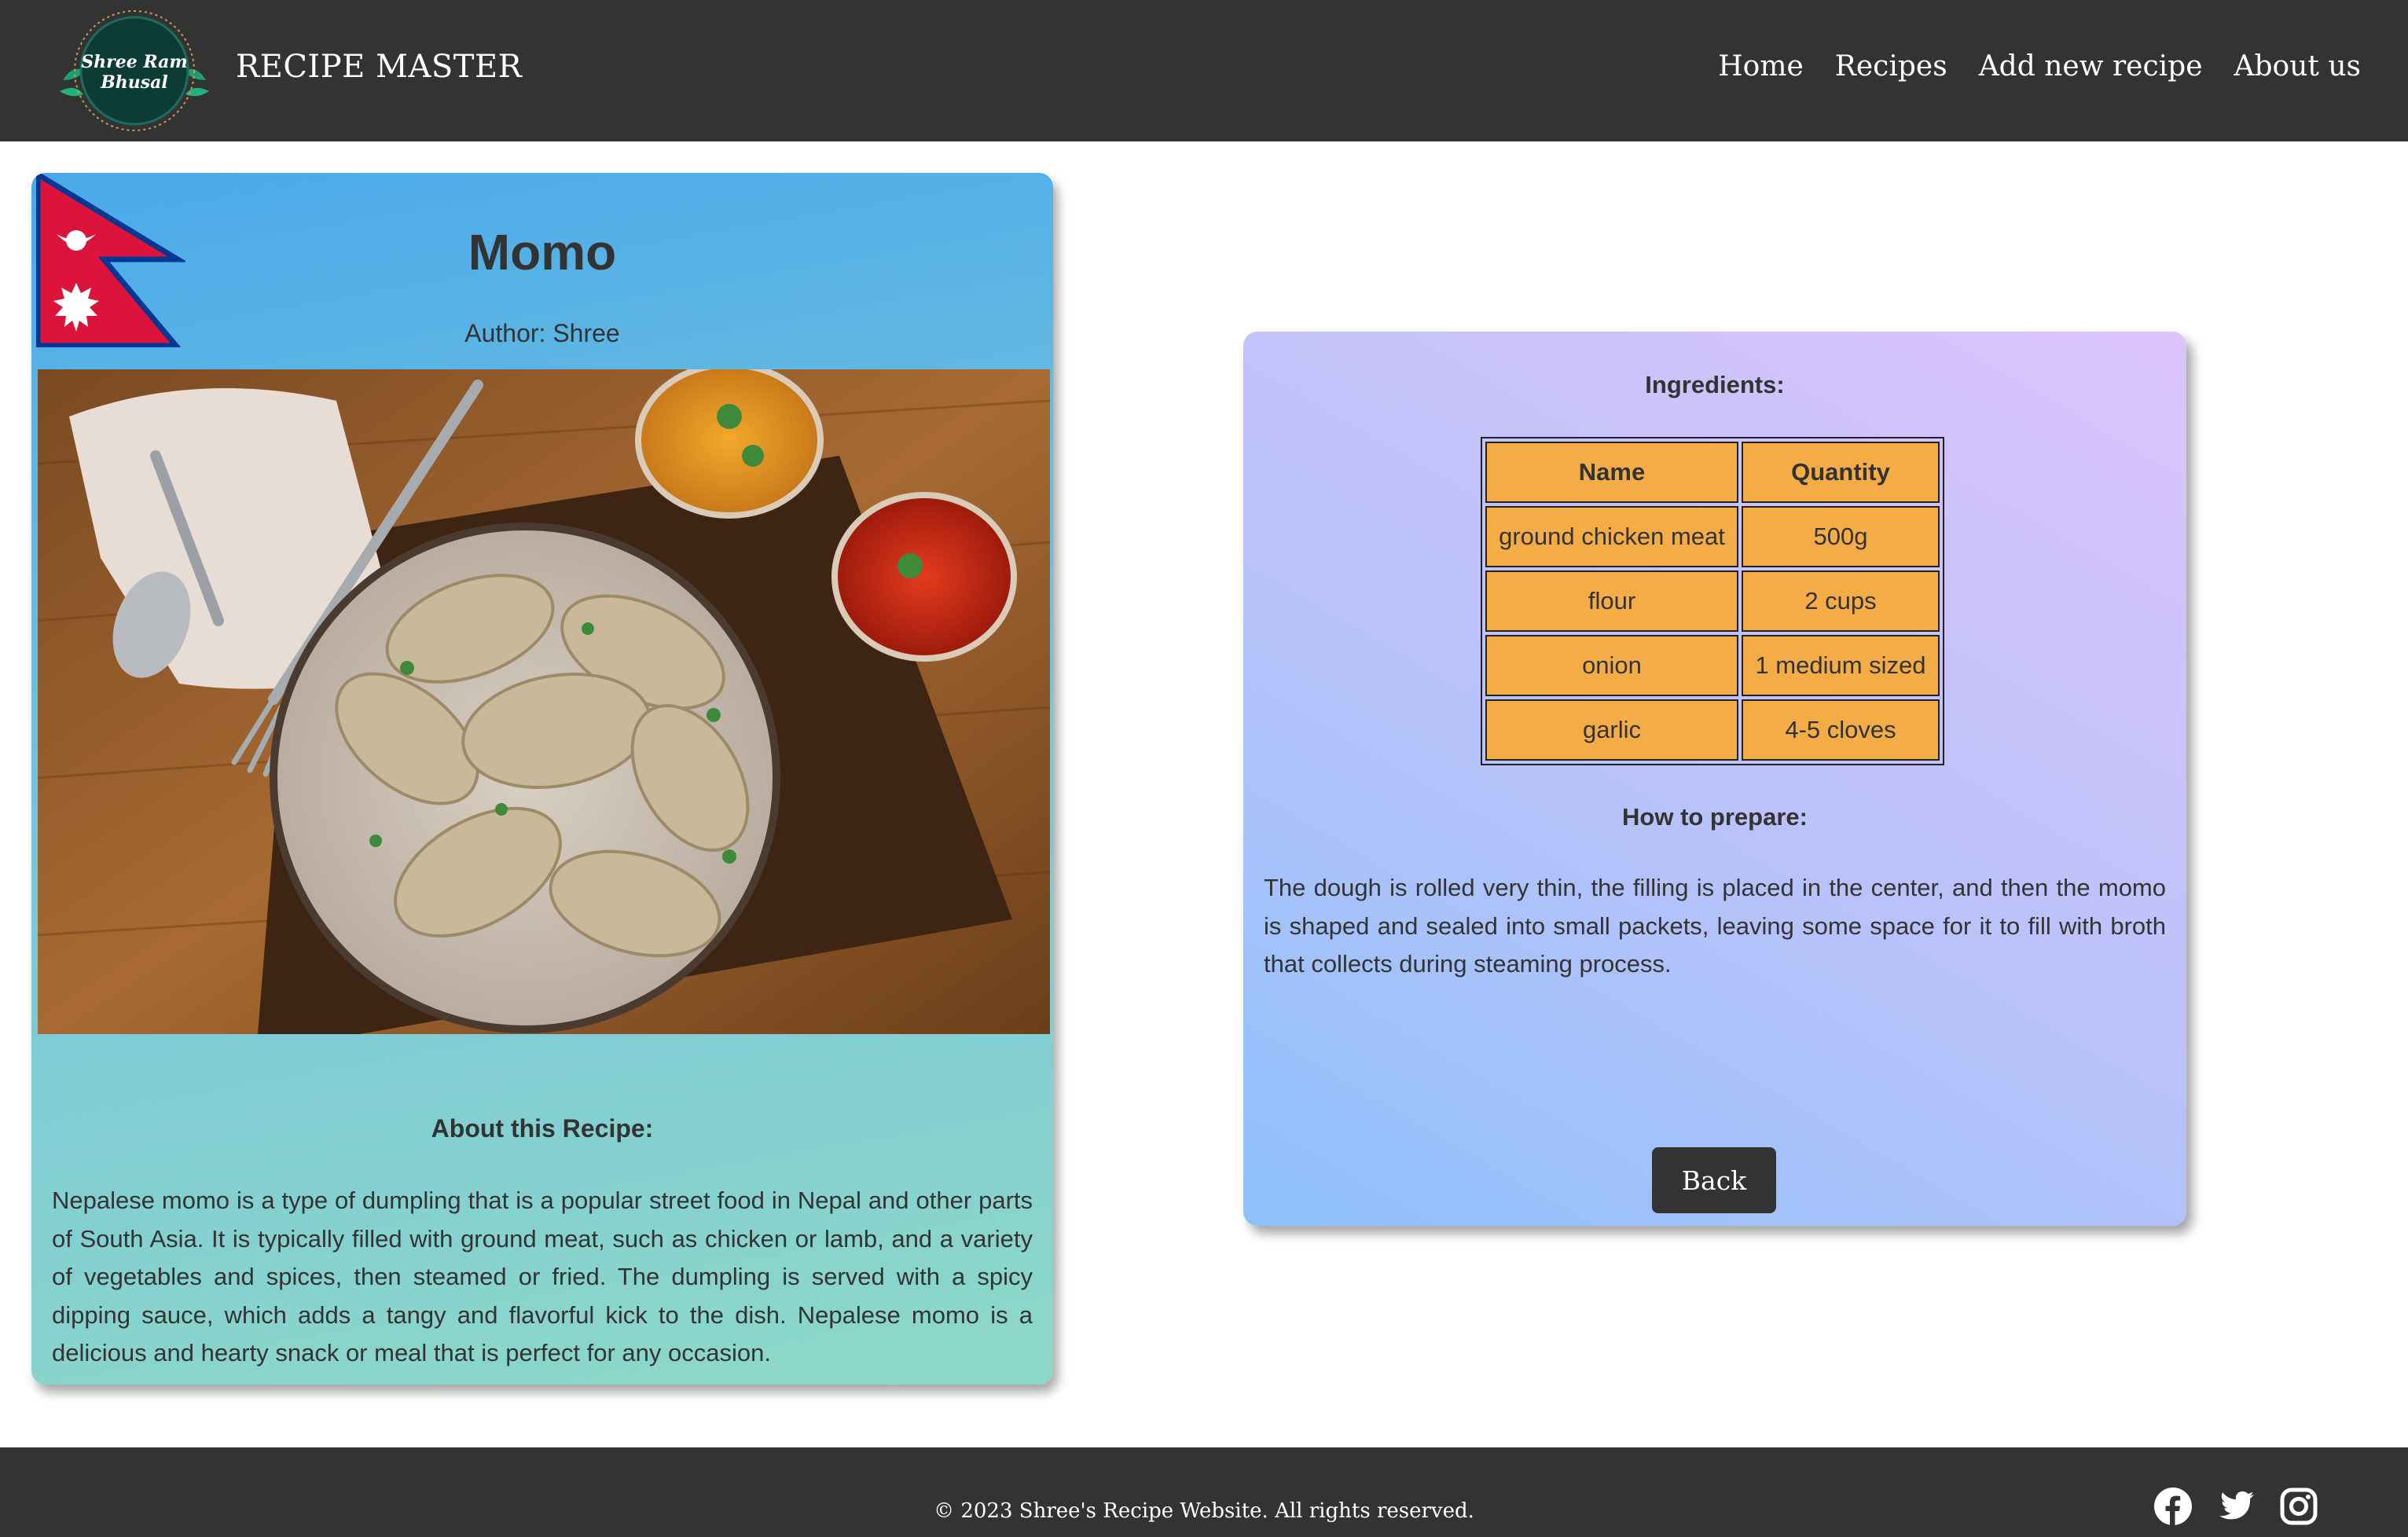 This screenshot has height=1537, width=2408. I want to click on ingredient-name: ground chicken meat, so click(1611, 536).